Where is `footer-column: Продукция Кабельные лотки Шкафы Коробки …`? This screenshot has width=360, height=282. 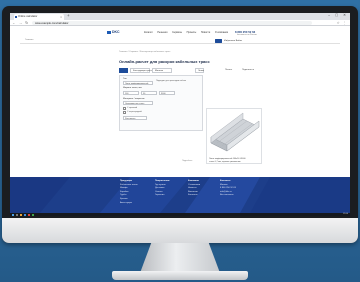 footer-column: Продукция Кабельные лотки Шкафы Коробки … is located at coordinates (129, 193).